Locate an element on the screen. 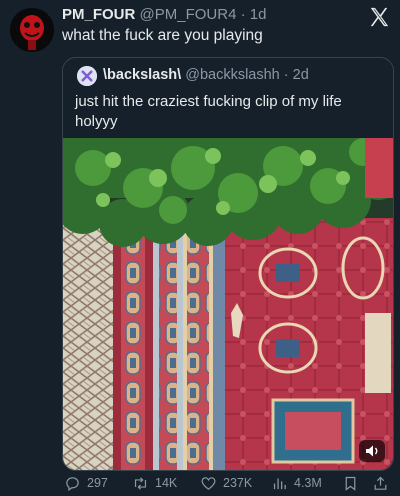 The width and height of the screenshot is (400, 496). retweet-button: 14K is located at coordinates (154, 483).